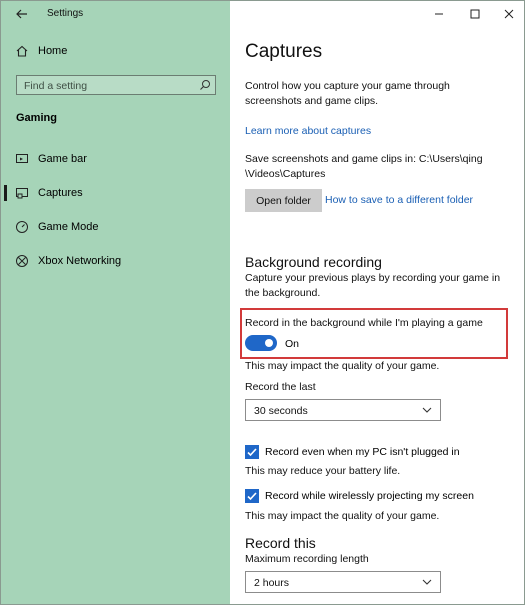 Image resolution: width=525 pixels, height=605 pixels. I want to click on learn-more-link: Learn more about captures, so click(308, 131).